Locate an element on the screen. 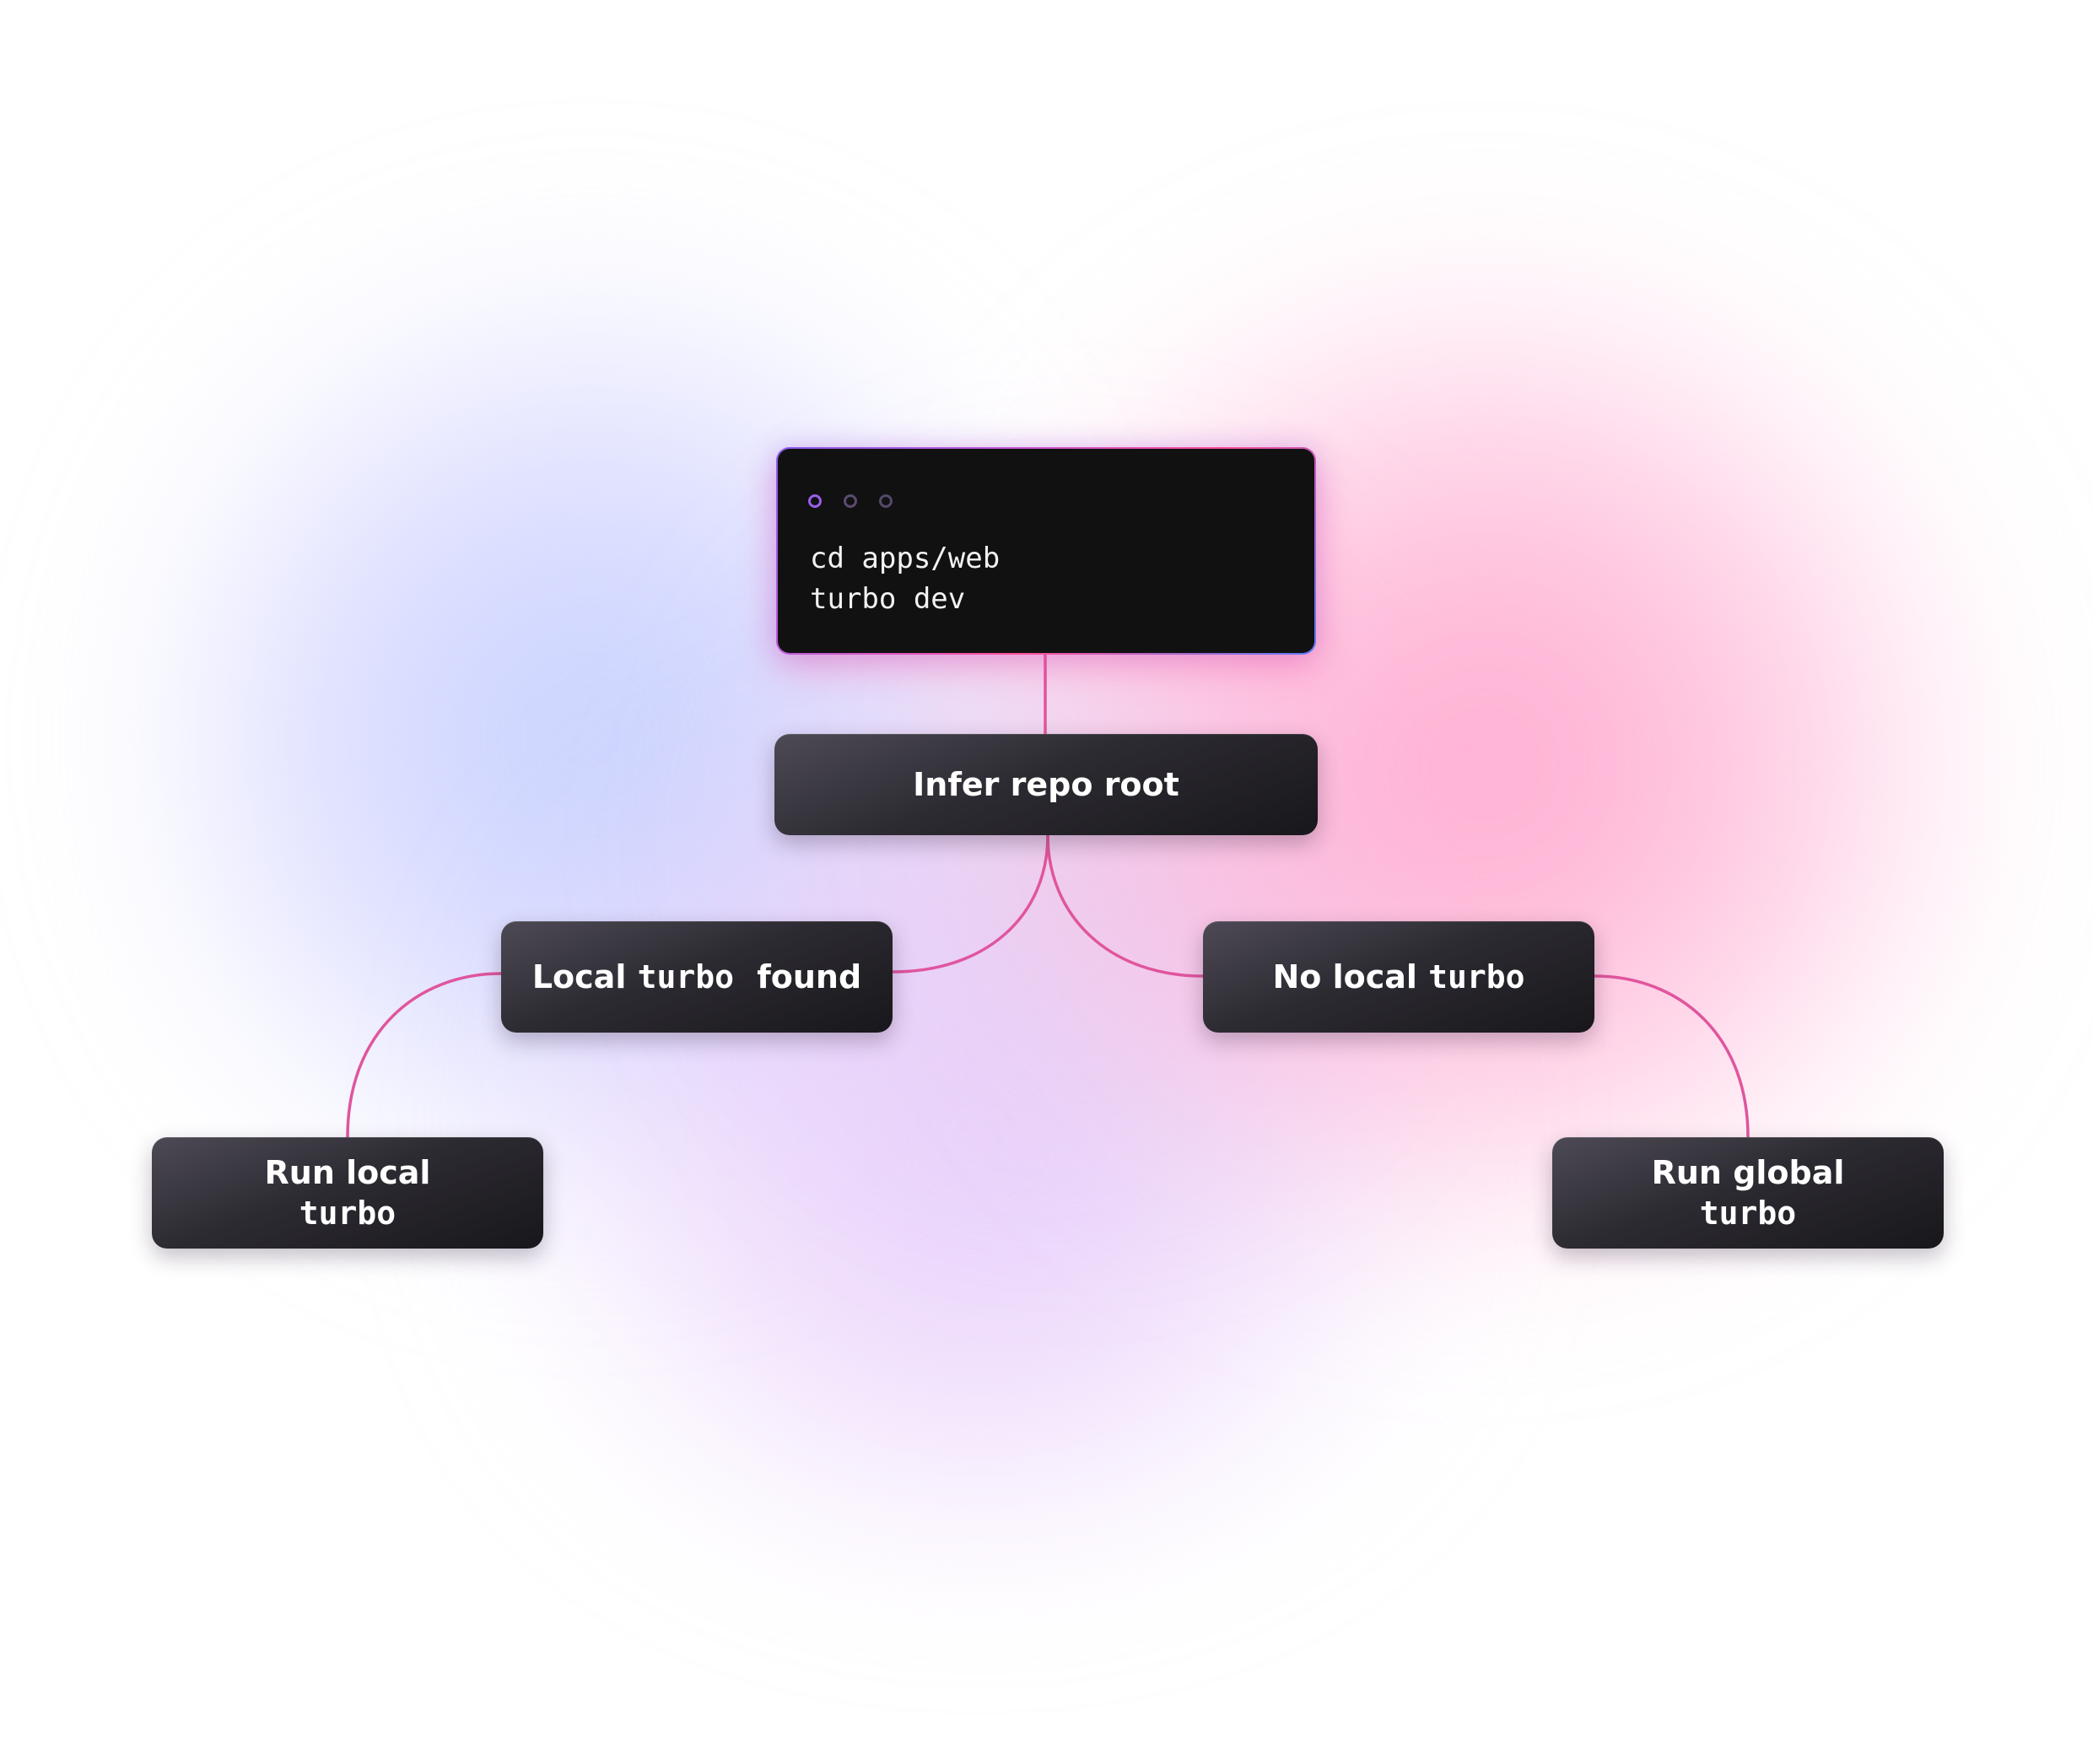 The width and height of the screenshot is (2093, 1764). connector-no-local-to-run-global is located at coordinates (1672, 1056).